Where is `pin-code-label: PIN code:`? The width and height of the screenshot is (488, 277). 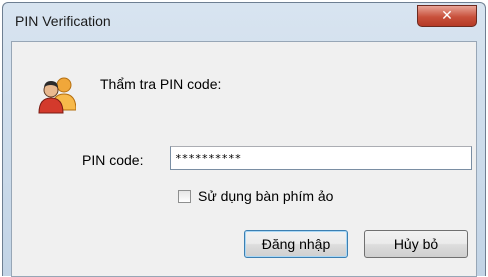
pin-code-label: PIN code: is located at coordinates (113, 160).